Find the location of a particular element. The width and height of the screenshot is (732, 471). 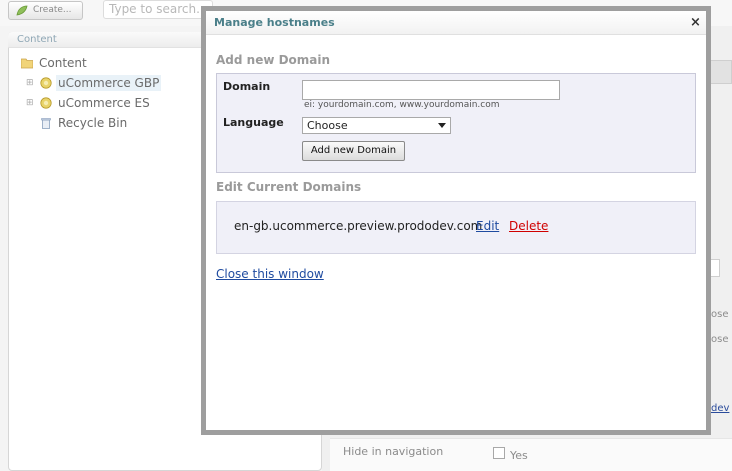

add-domain-heading: Add new Domain is located at coordinates (273, 60).